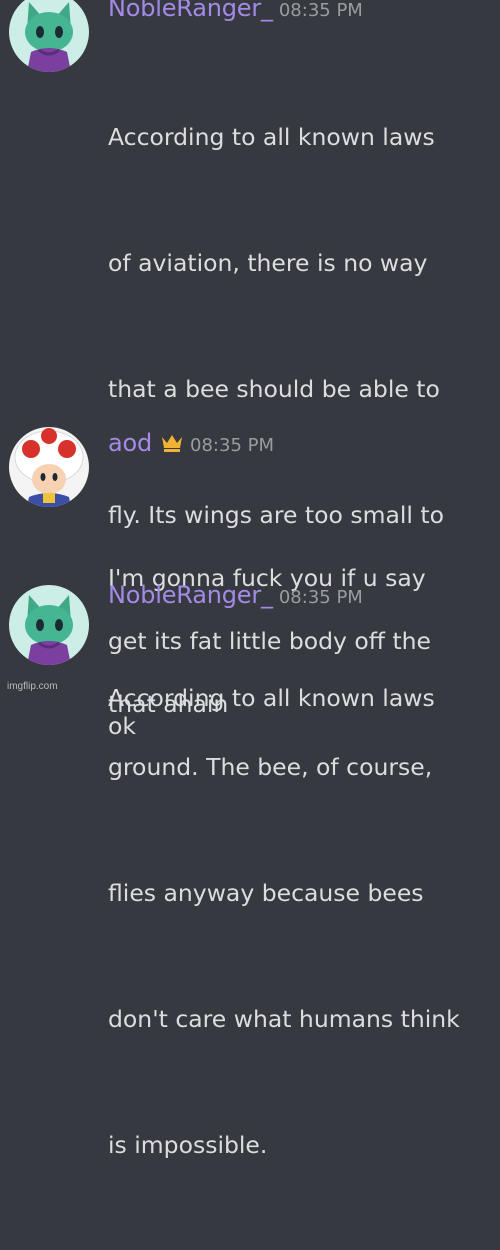 The height and width of the screenshot is (1250, 500). What do you see at coordinates (130, 443) in the screenshot?
I see `username: aod` at bounding box center [130, 443].